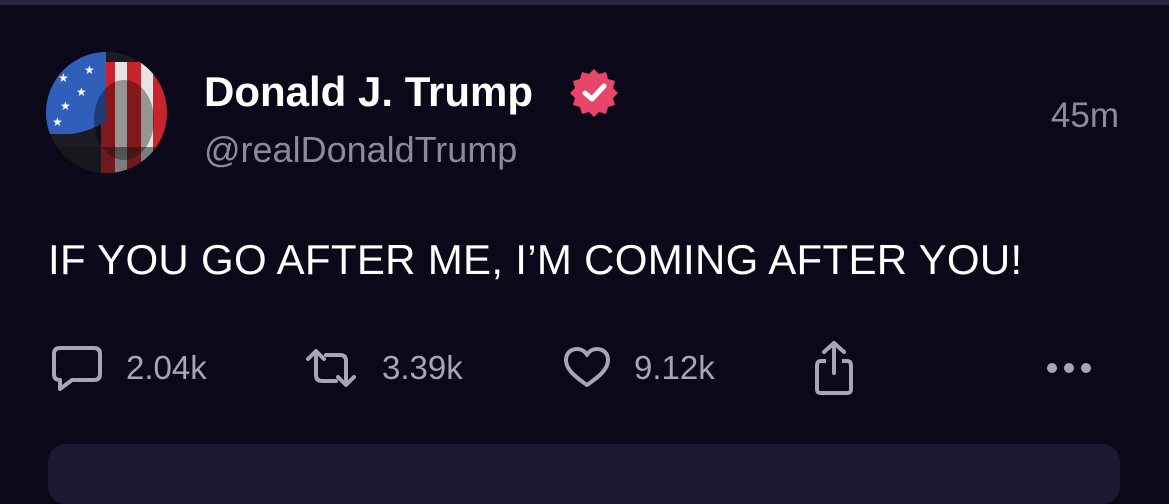  I want to click on heart-icon, so click(587, 367).